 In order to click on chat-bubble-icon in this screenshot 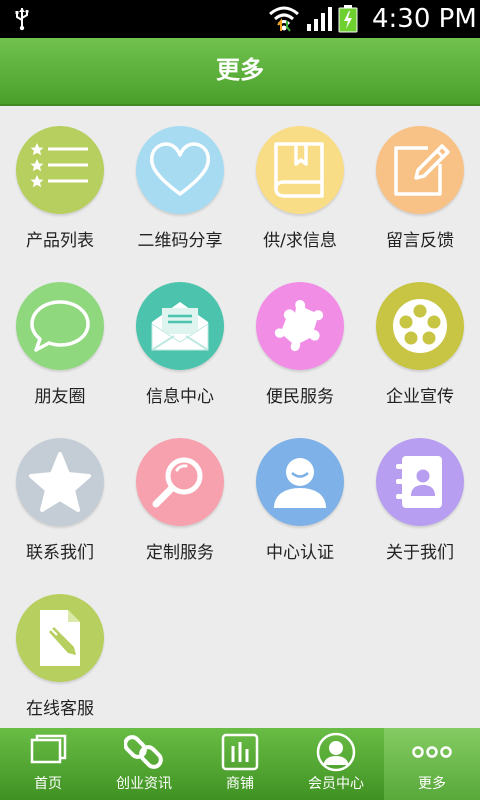, I will do `click(60, 326)`.